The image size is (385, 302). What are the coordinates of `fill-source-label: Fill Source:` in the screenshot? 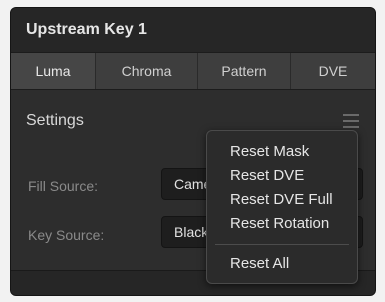 It's located at (63, 186).